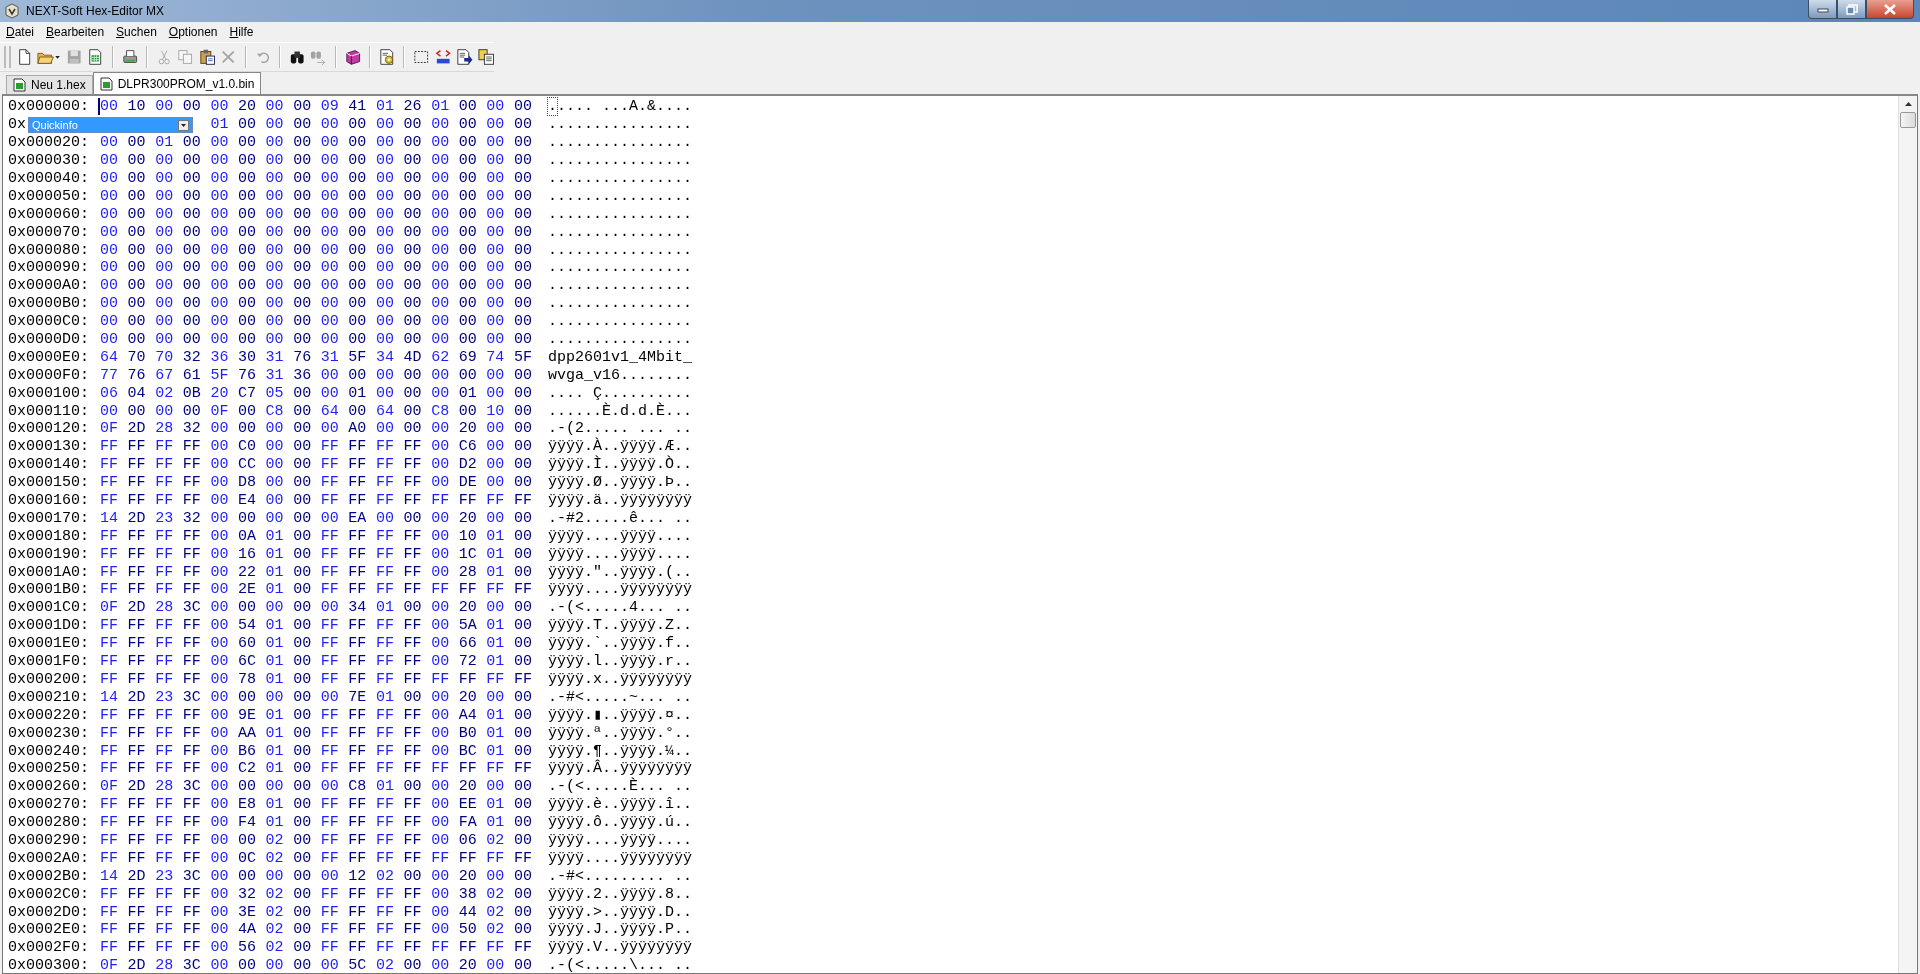  What do you see at coordinates (48, 322) in the screenshot?
I see `offset-label: 0x0000C0:` at bounding box center [48, 322].